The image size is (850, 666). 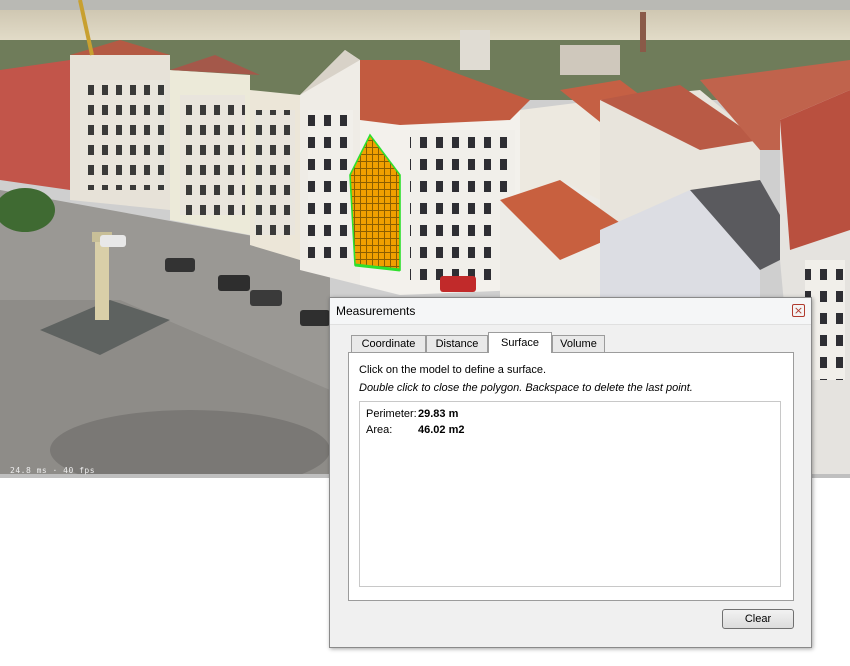 What do you see at coordinates (388, 343) in the screenshot?
I see `tab-coordinate: Coordinate` at bounding box center [388, 343].